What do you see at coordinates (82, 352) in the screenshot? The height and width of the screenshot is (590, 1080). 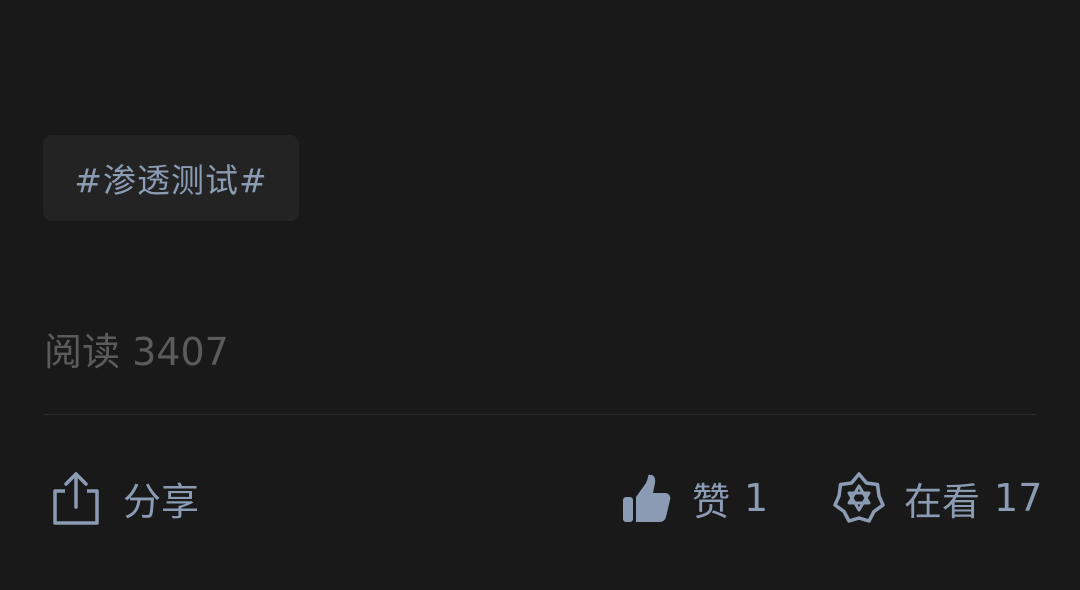 I see `read-count-label: 阅读` at bounding box center [82, 352].